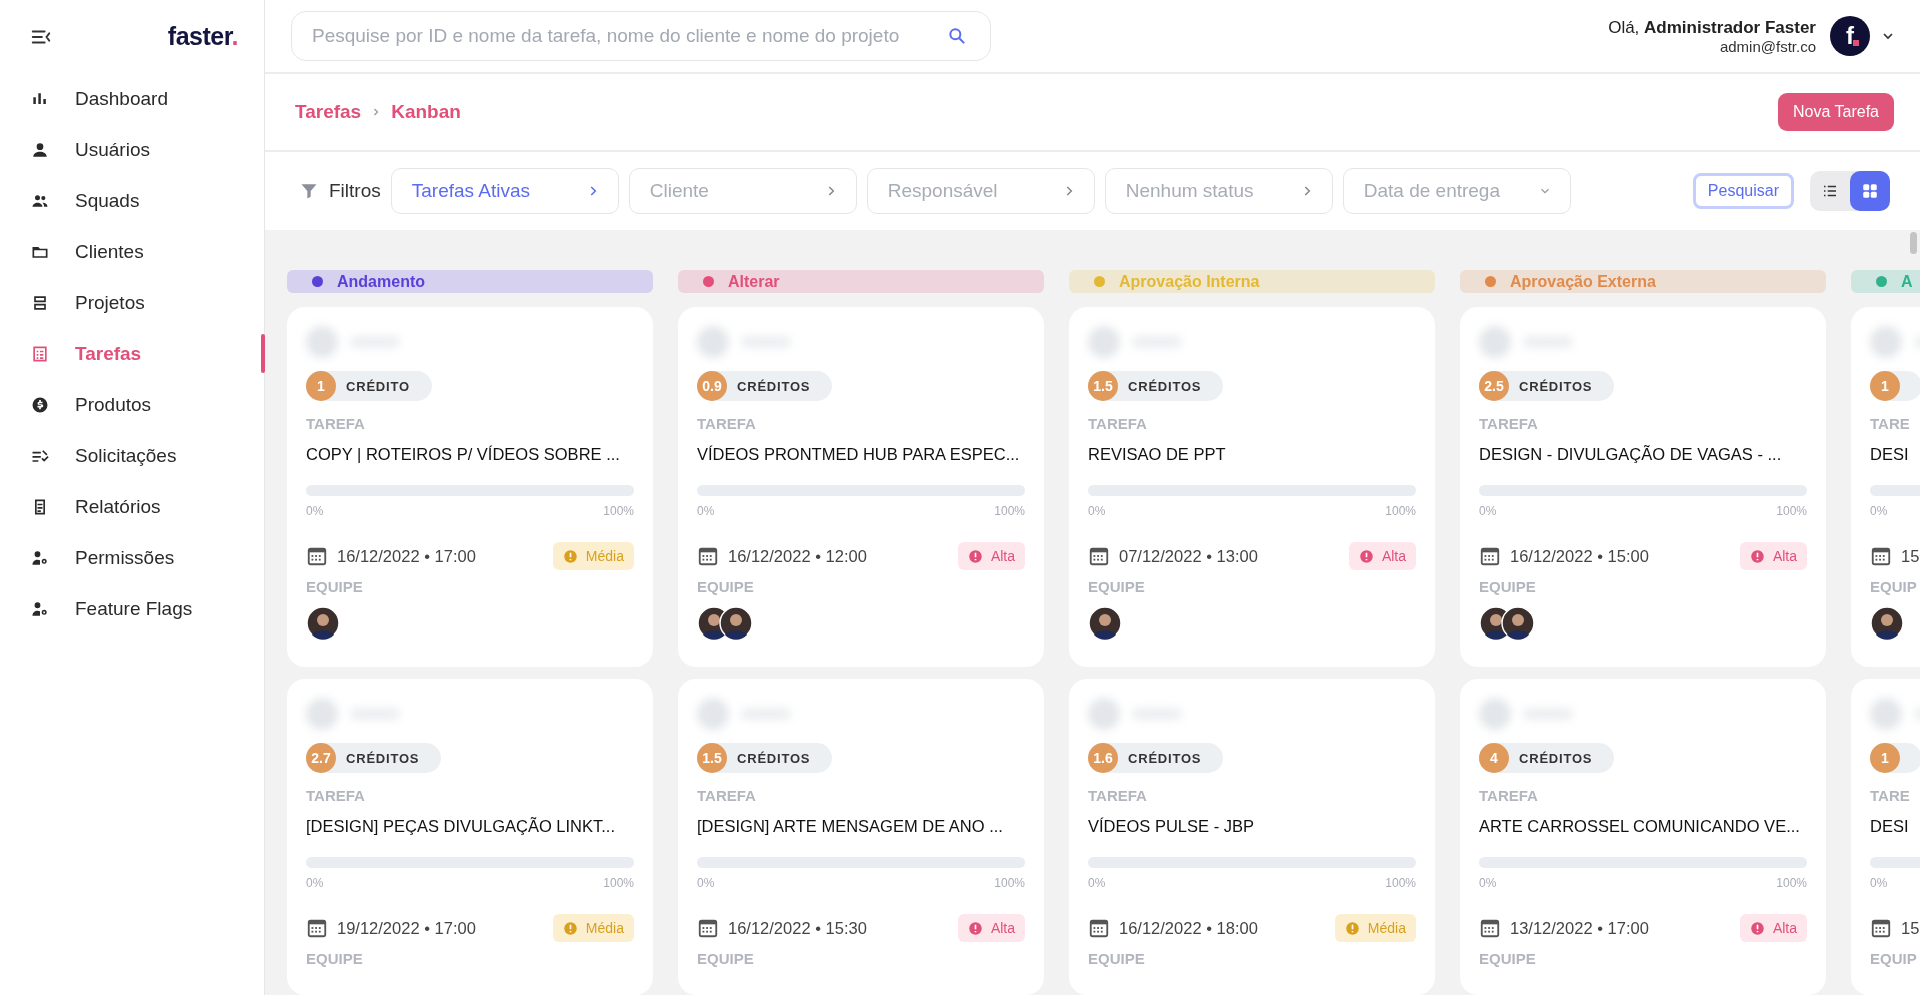  I want to click on search-icon, so click(957, 36).